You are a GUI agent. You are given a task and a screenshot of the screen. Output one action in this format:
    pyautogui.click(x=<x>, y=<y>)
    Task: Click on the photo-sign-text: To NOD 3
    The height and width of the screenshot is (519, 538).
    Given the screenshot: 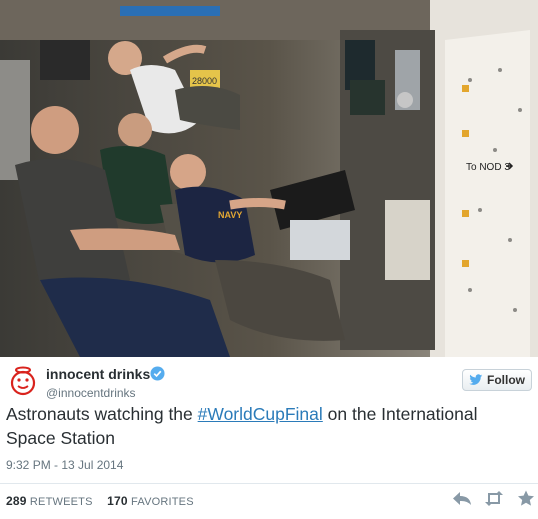 What is the action you would take?
    pyautogui.click(x=488, y=167)
    